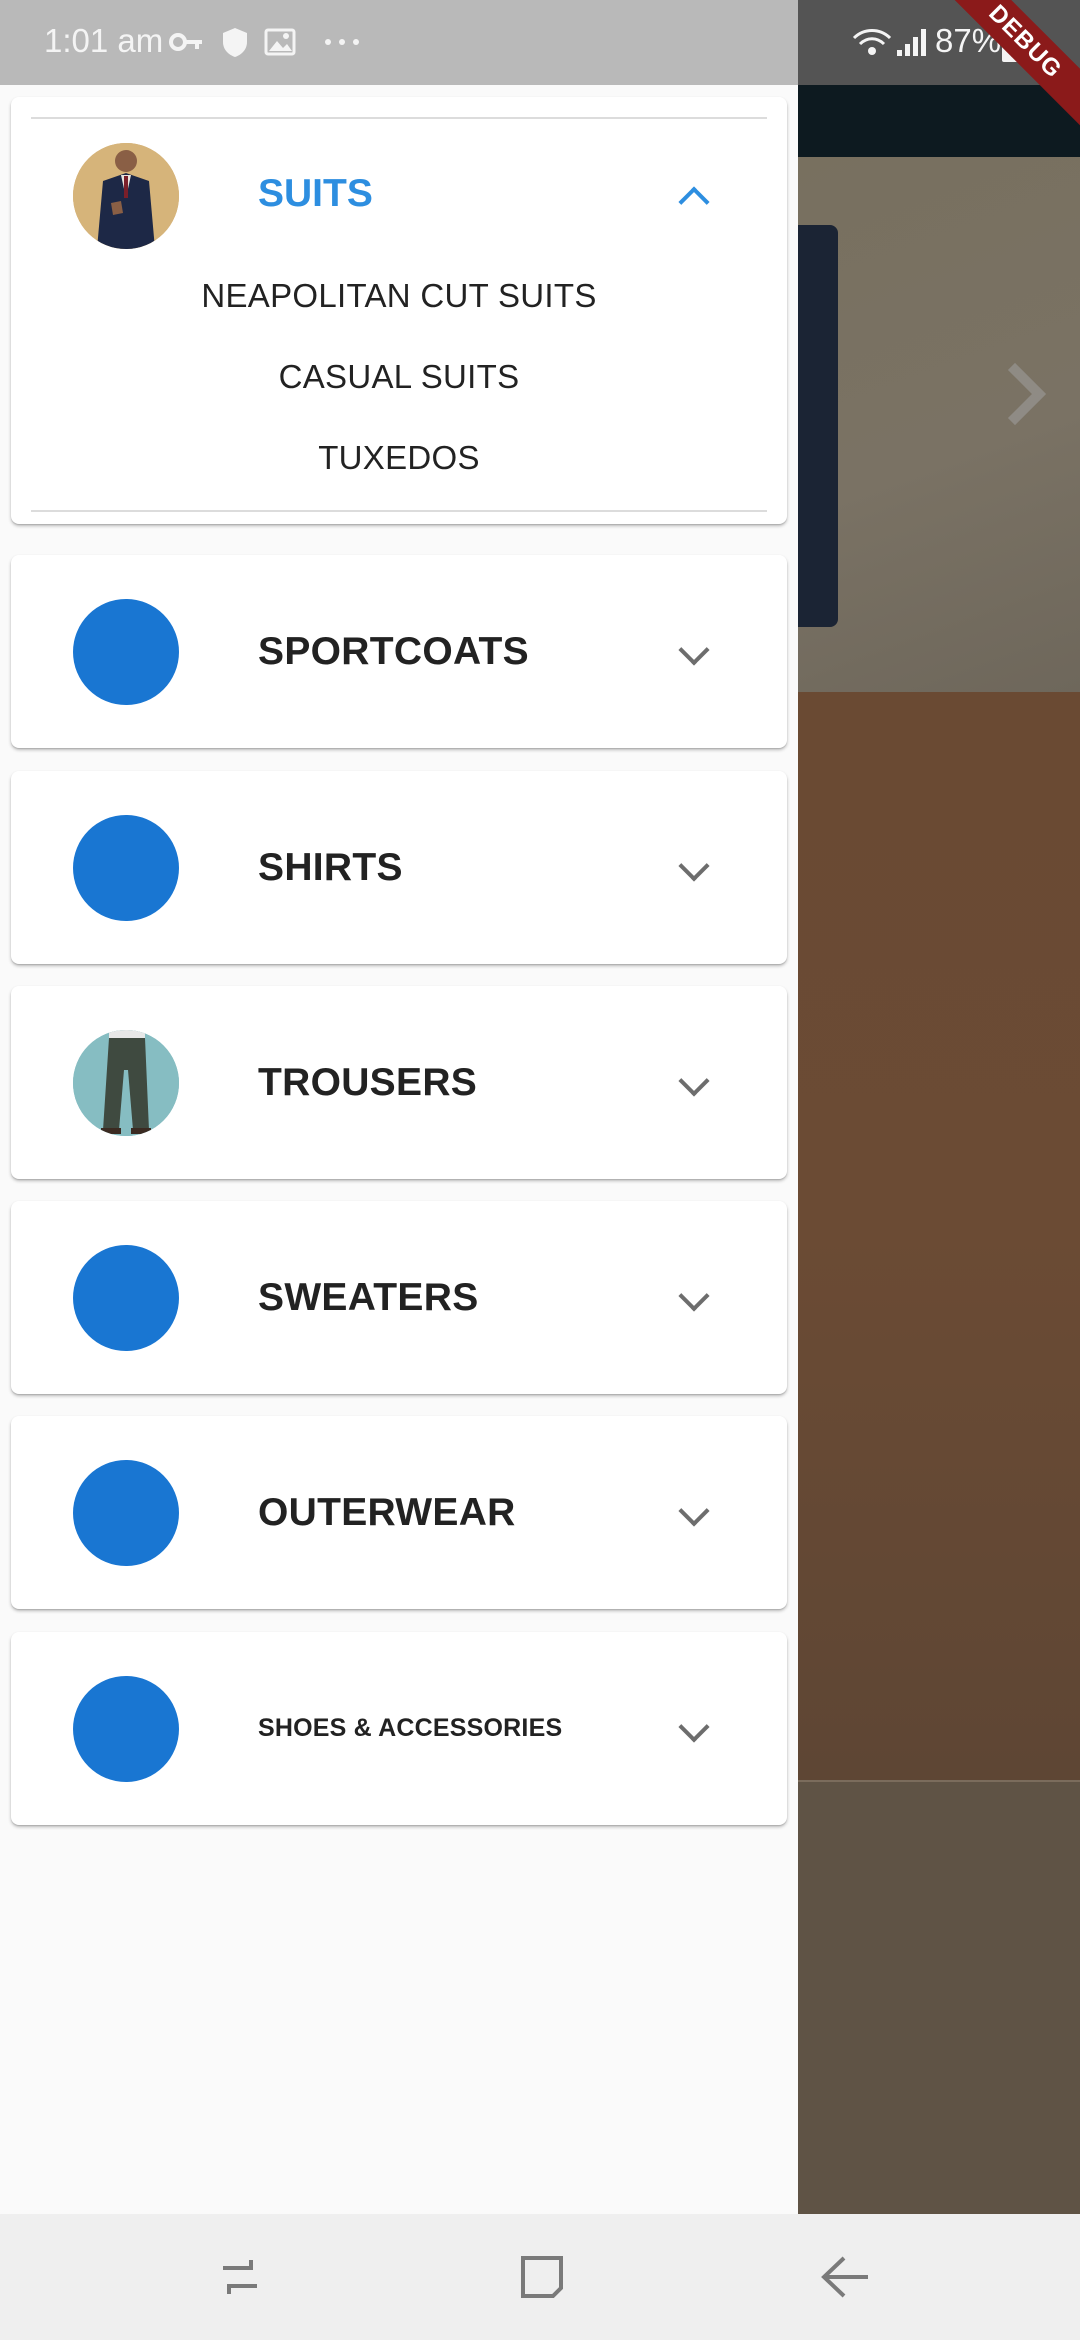  What do you see at coordinates (280, 46) in the screenshot?
I see `image-icon` at bounding box center [280, 46].